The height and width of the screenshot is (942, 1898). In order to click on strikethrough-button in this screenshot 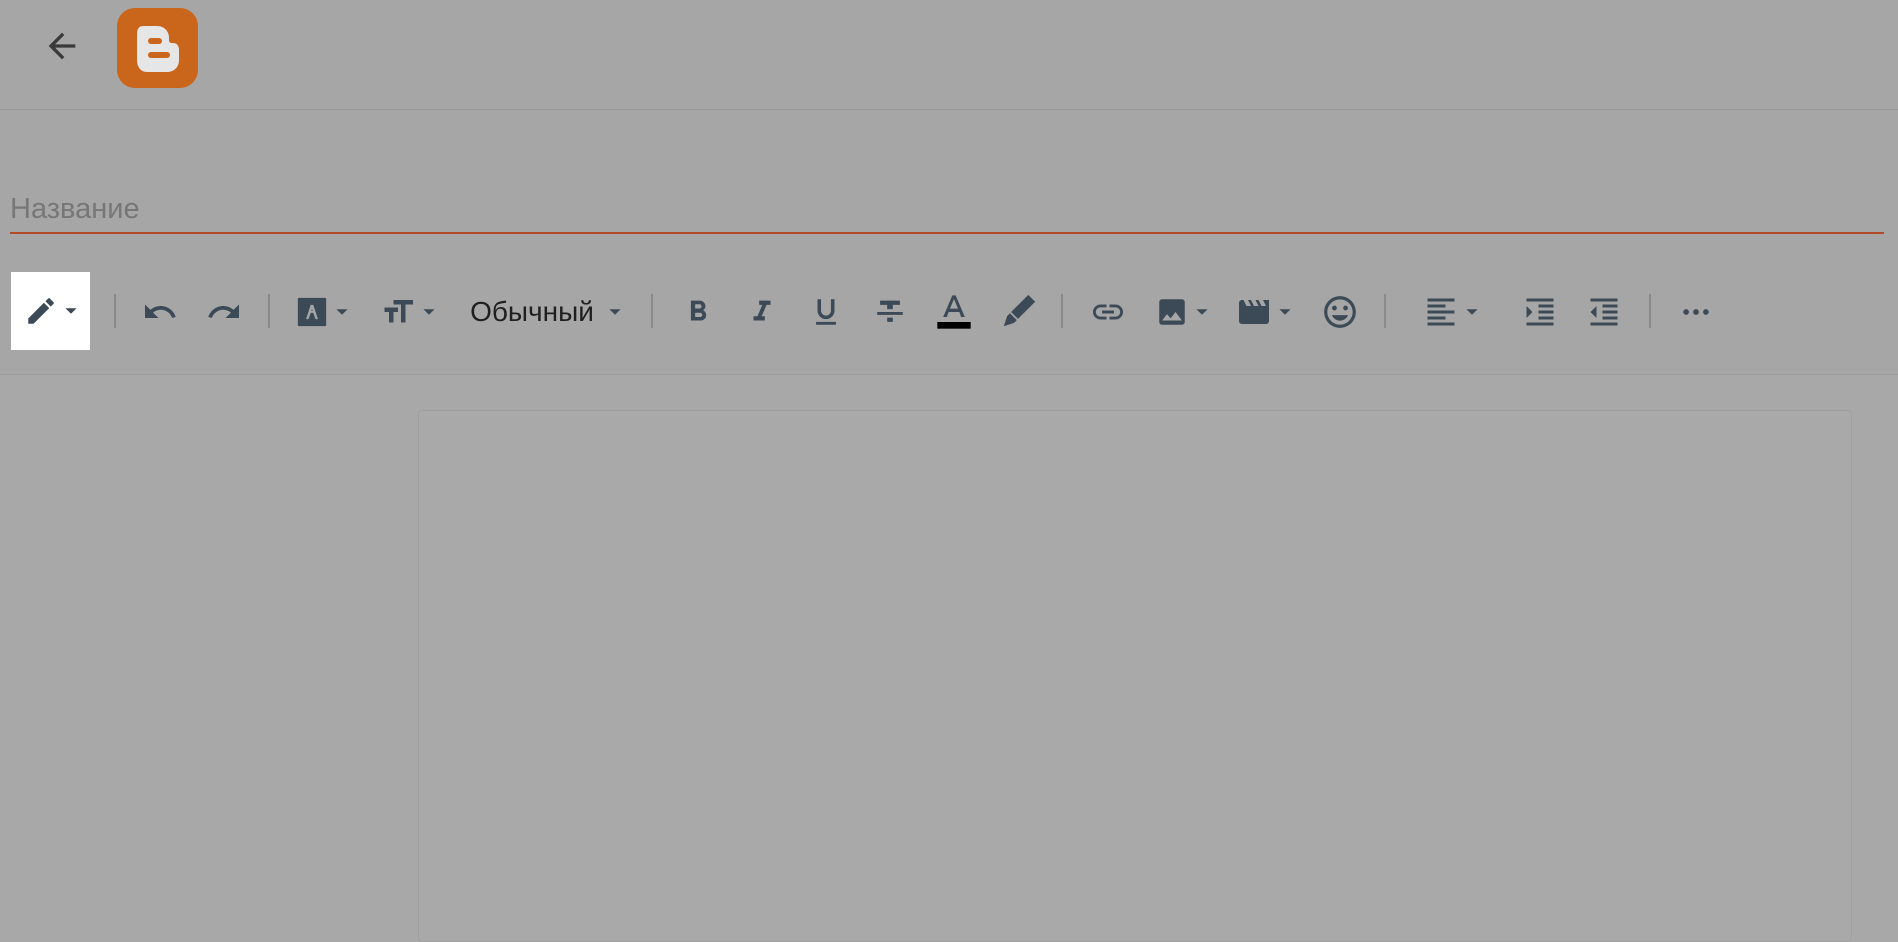, I will do `click(890, 312)`.